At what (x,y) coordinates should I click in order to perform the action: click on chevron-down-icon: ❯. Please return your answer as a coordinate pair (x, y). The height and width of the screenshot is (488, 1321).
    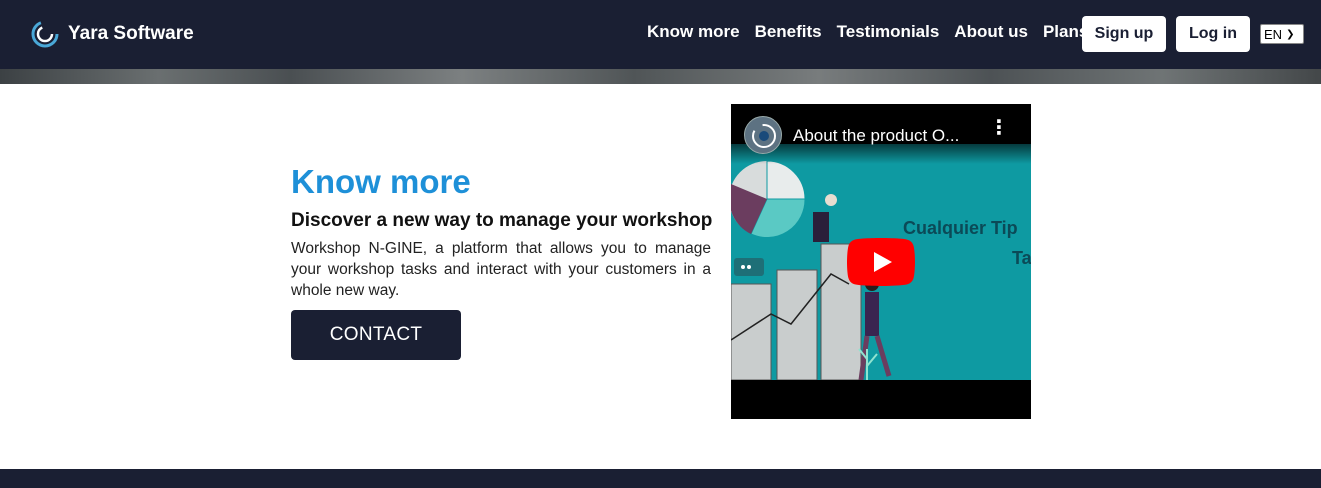
    Looking at the image, I should click on (1290, 34).